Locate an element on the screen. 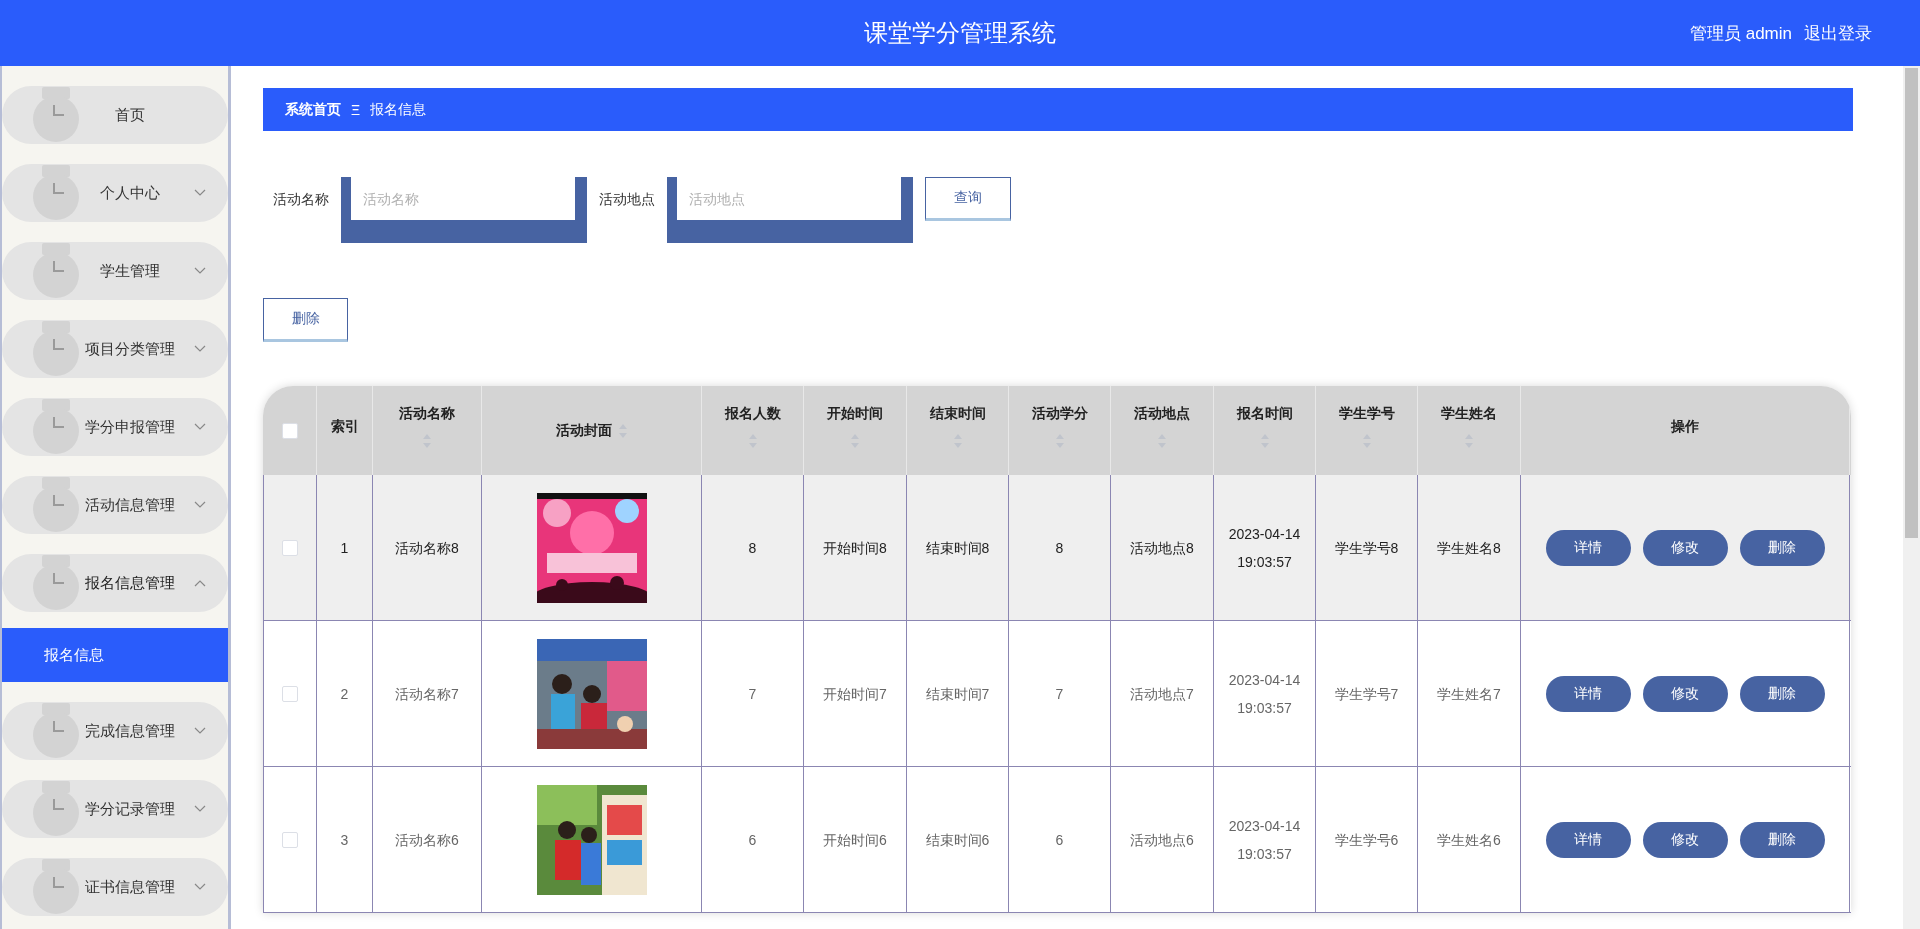 The height and width of the screenshot is (929, 1920). table-cell-text: 活动名称8 is located at coordinates (427, 548).